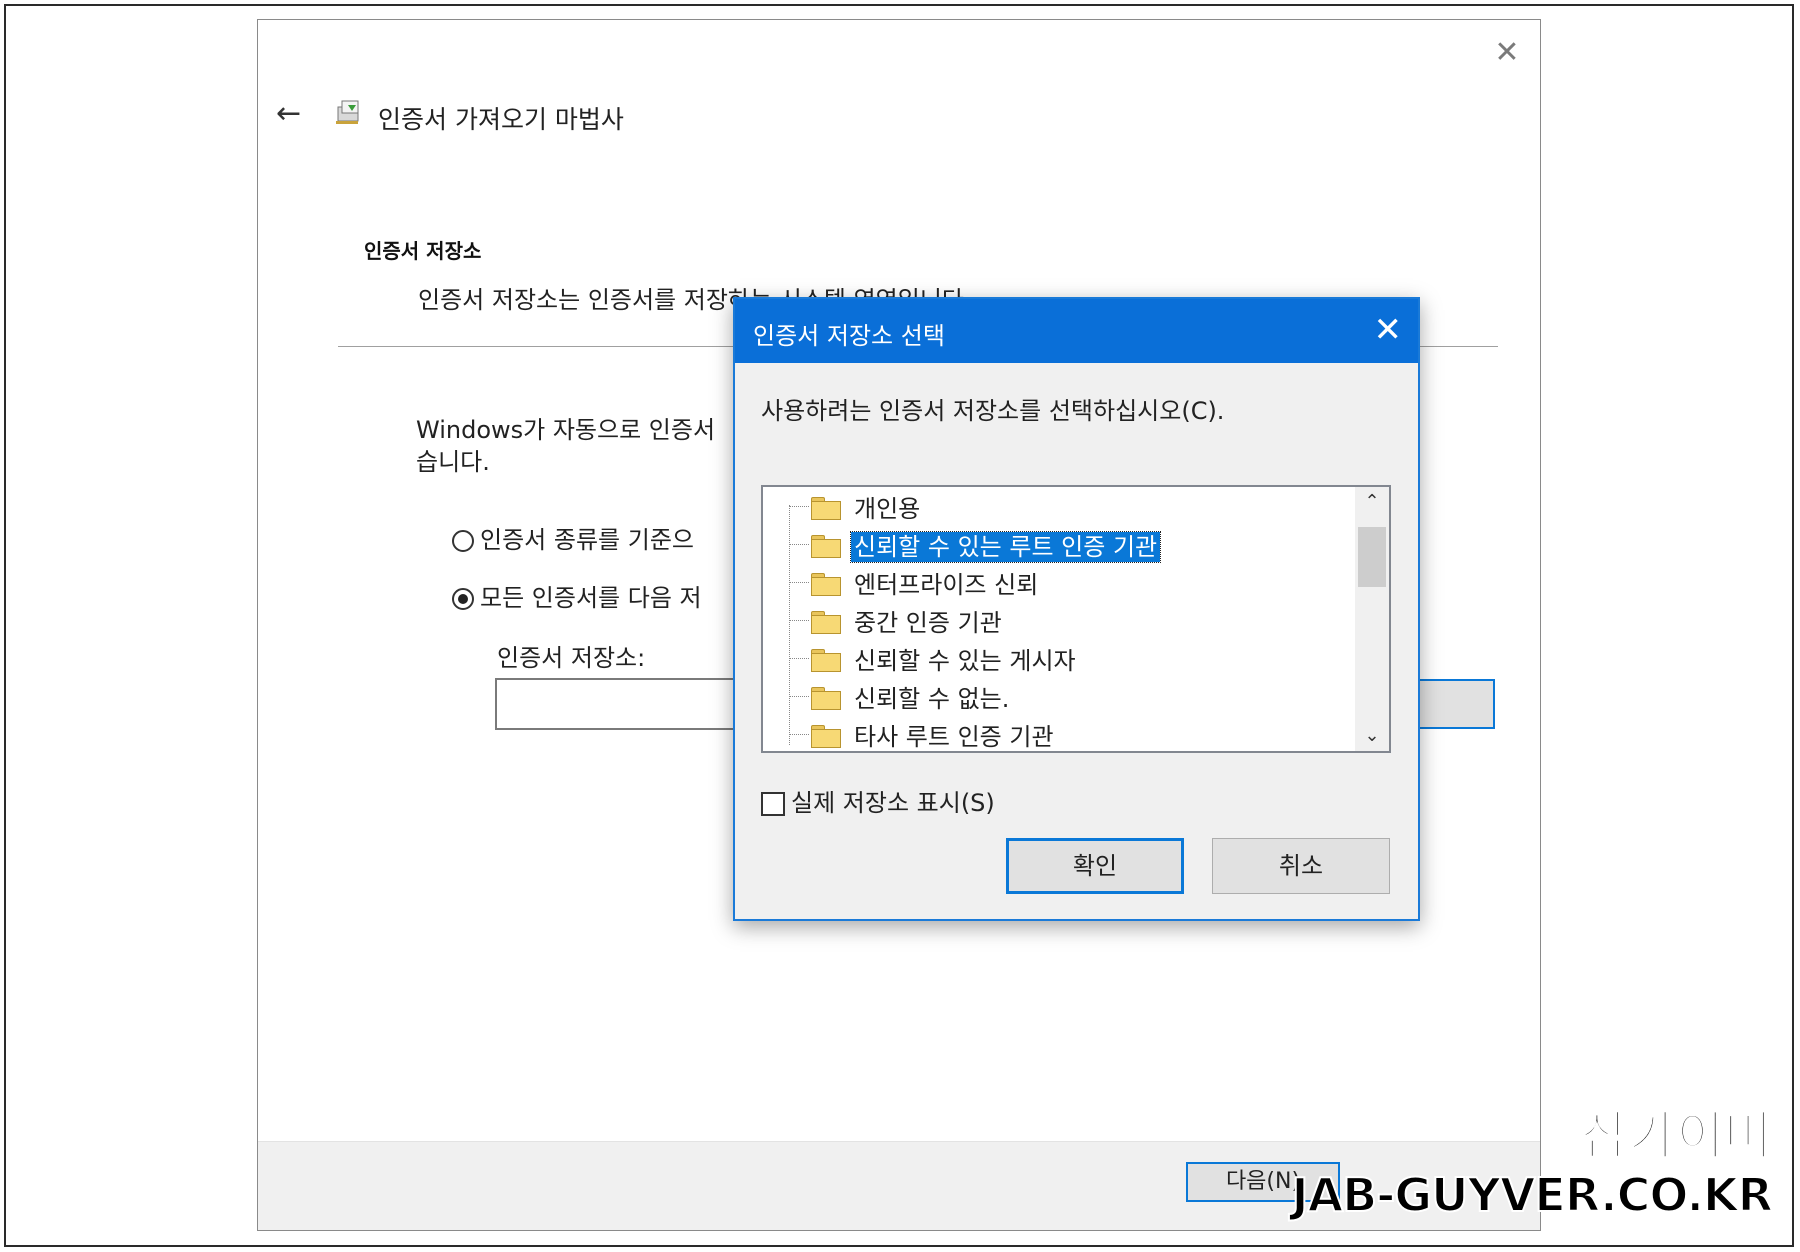 The image size is (1800, 1252). I want to click on tree-item-trusted-root: 신뢰할 수 있는 루트 인증 기관, so click(975, 545).